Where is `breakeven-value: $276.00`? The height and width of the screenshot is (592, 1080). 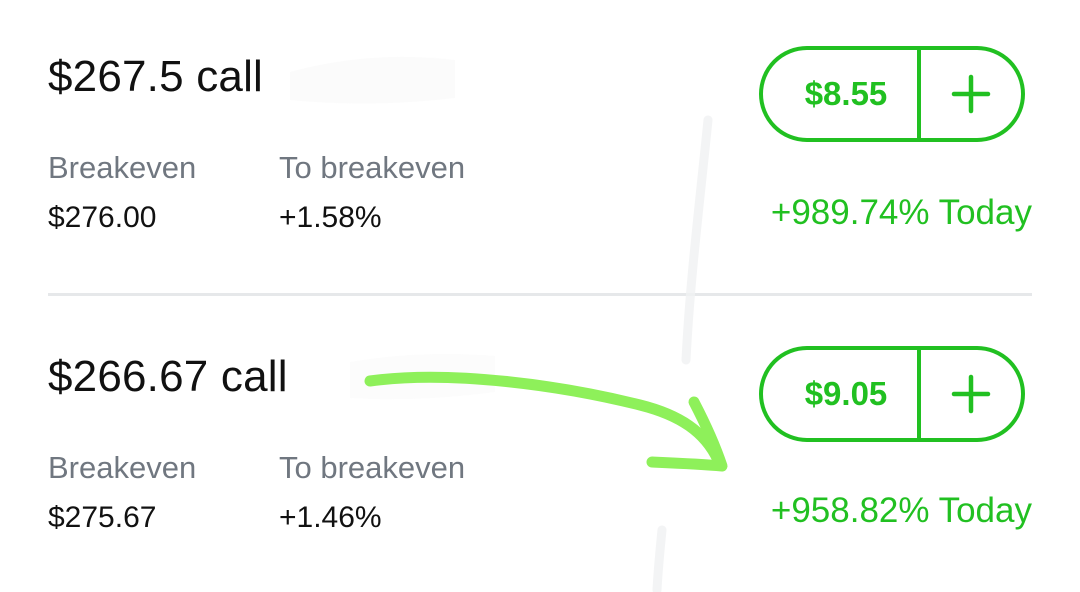
breakeven-value: $276.00 is located at coordinates (102, 217).